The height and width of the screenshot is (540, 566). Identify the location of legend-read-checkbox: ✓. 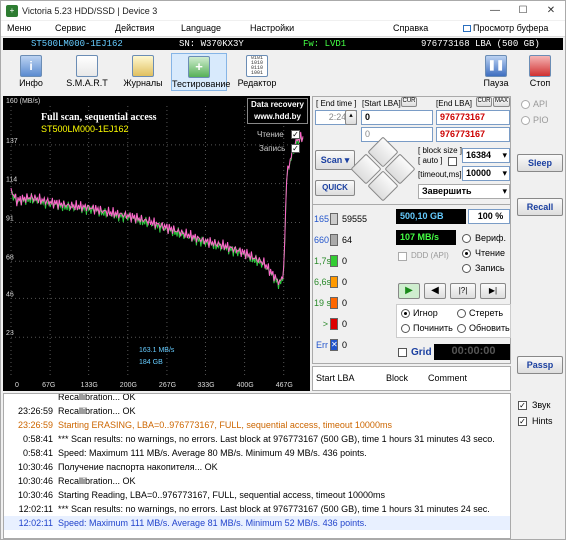
(295, 134).